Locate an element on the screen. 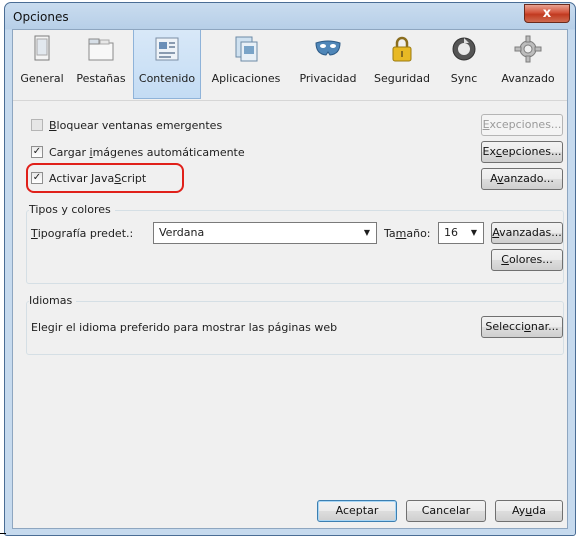  default-font-label: Tipografía predet.: is located at coordinates (82, 233).